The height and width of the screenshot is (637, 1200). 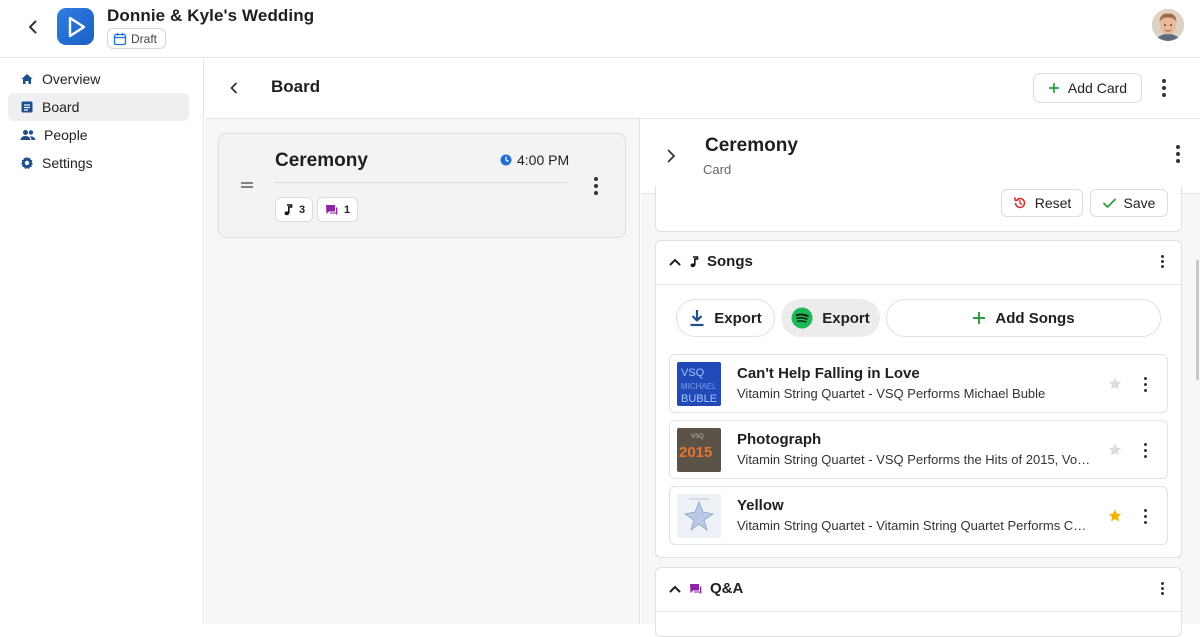 I want to click on songs-section-title: Songs, so click(x=730, y=261).